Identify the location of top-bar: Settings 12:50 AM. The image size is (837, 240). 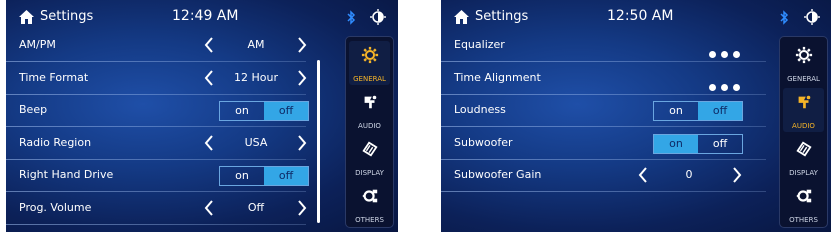
(636, 17).